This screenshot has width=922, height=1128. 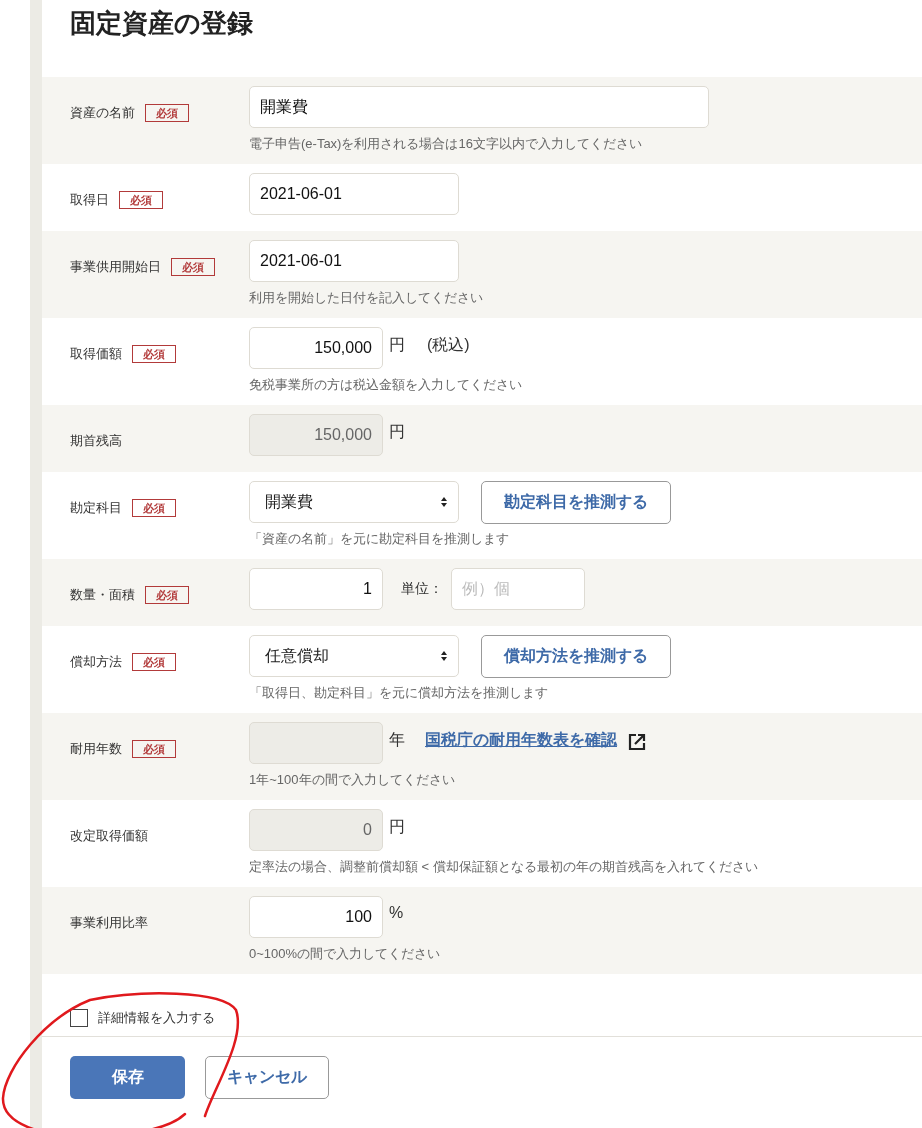 What do you see at coordinates (637, 742) in the screenshot?
I see `external-link-icon` at bounding box center [637, 742].